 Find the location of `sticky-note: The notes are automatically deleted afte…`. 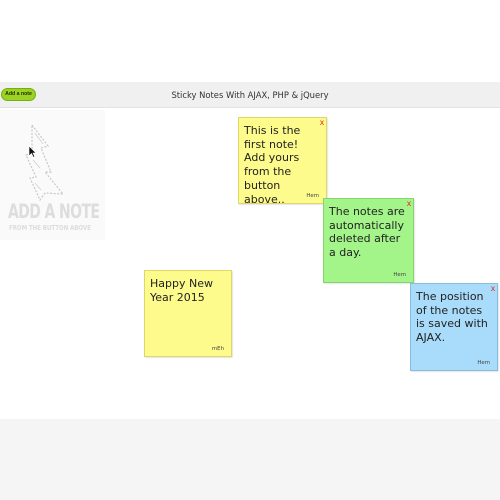

sticky-note: The notes are automatically deleted afte… is located at coordinates (368, 240).